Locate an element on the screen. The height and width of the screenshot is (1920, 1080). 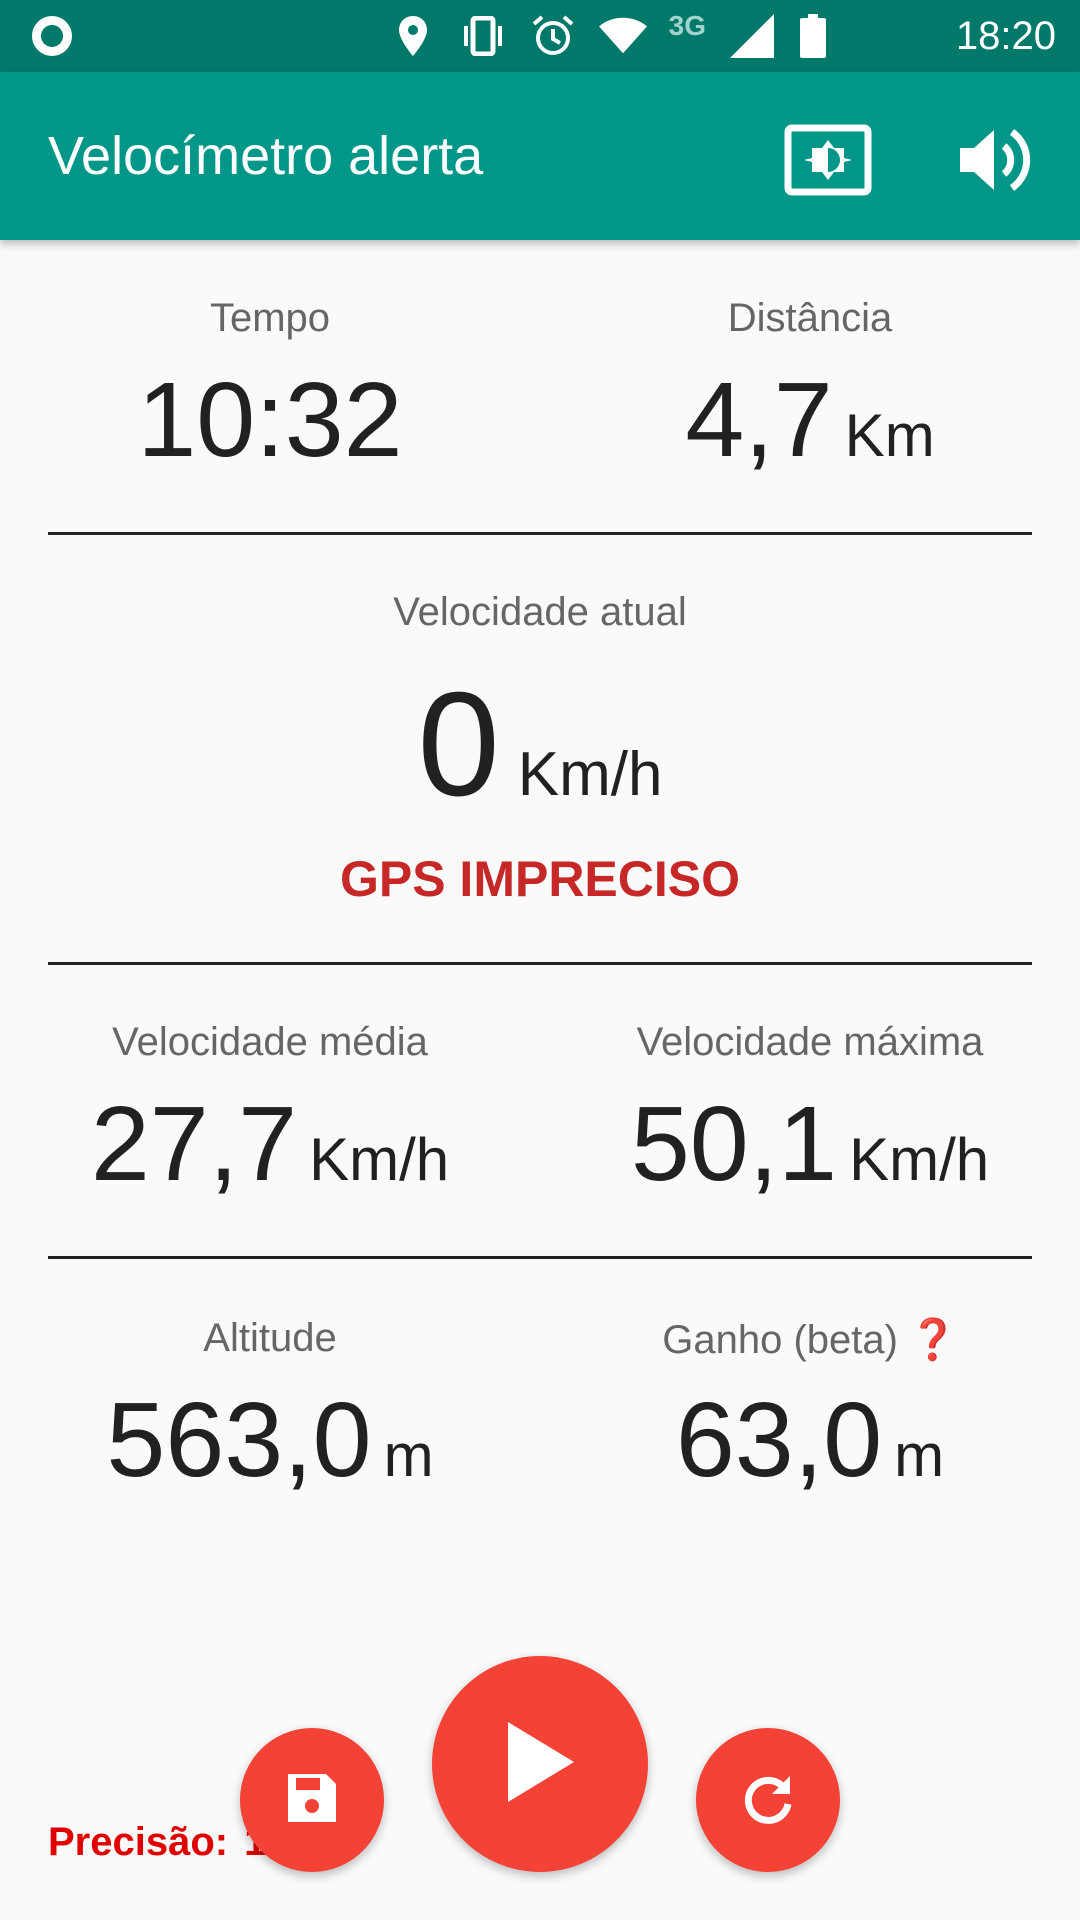
help-icon: ❓ is located at coordinates (933, 1340).